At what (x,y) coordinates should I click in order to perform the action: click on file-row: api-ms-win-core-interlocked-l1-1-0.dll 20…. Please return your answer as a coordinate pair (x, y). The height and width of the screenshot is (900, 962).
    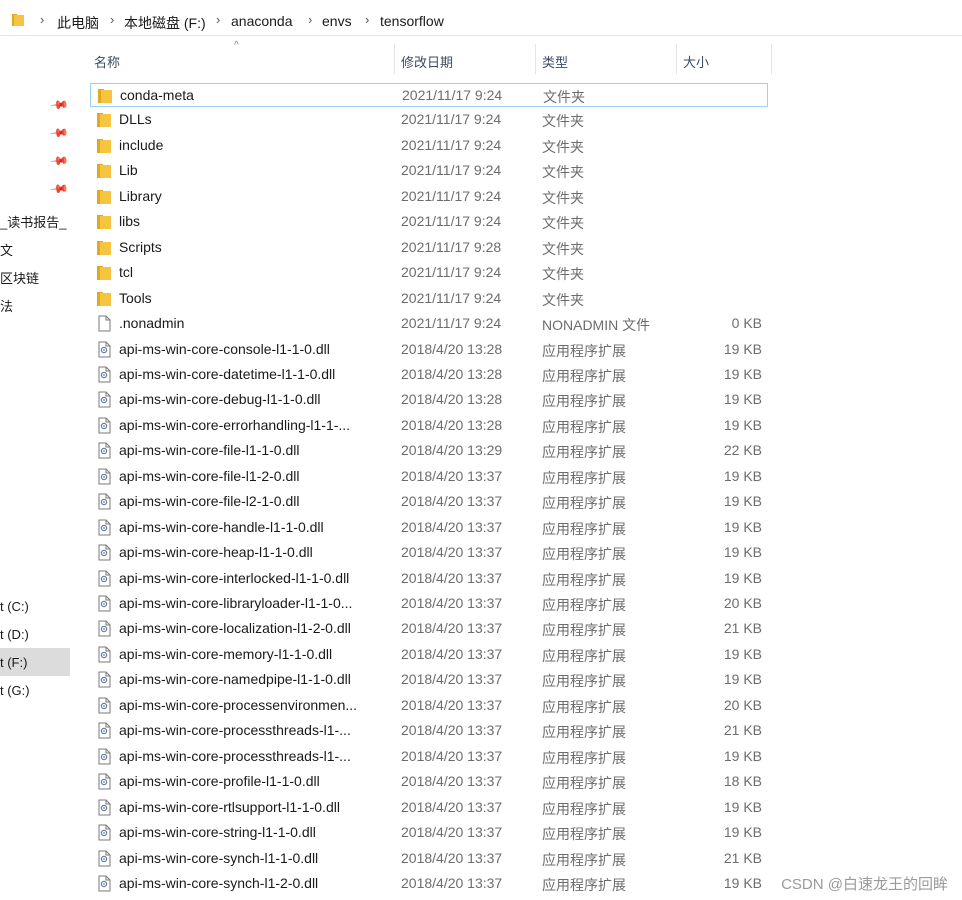
    Looking at the image, I should click on (429, 579).